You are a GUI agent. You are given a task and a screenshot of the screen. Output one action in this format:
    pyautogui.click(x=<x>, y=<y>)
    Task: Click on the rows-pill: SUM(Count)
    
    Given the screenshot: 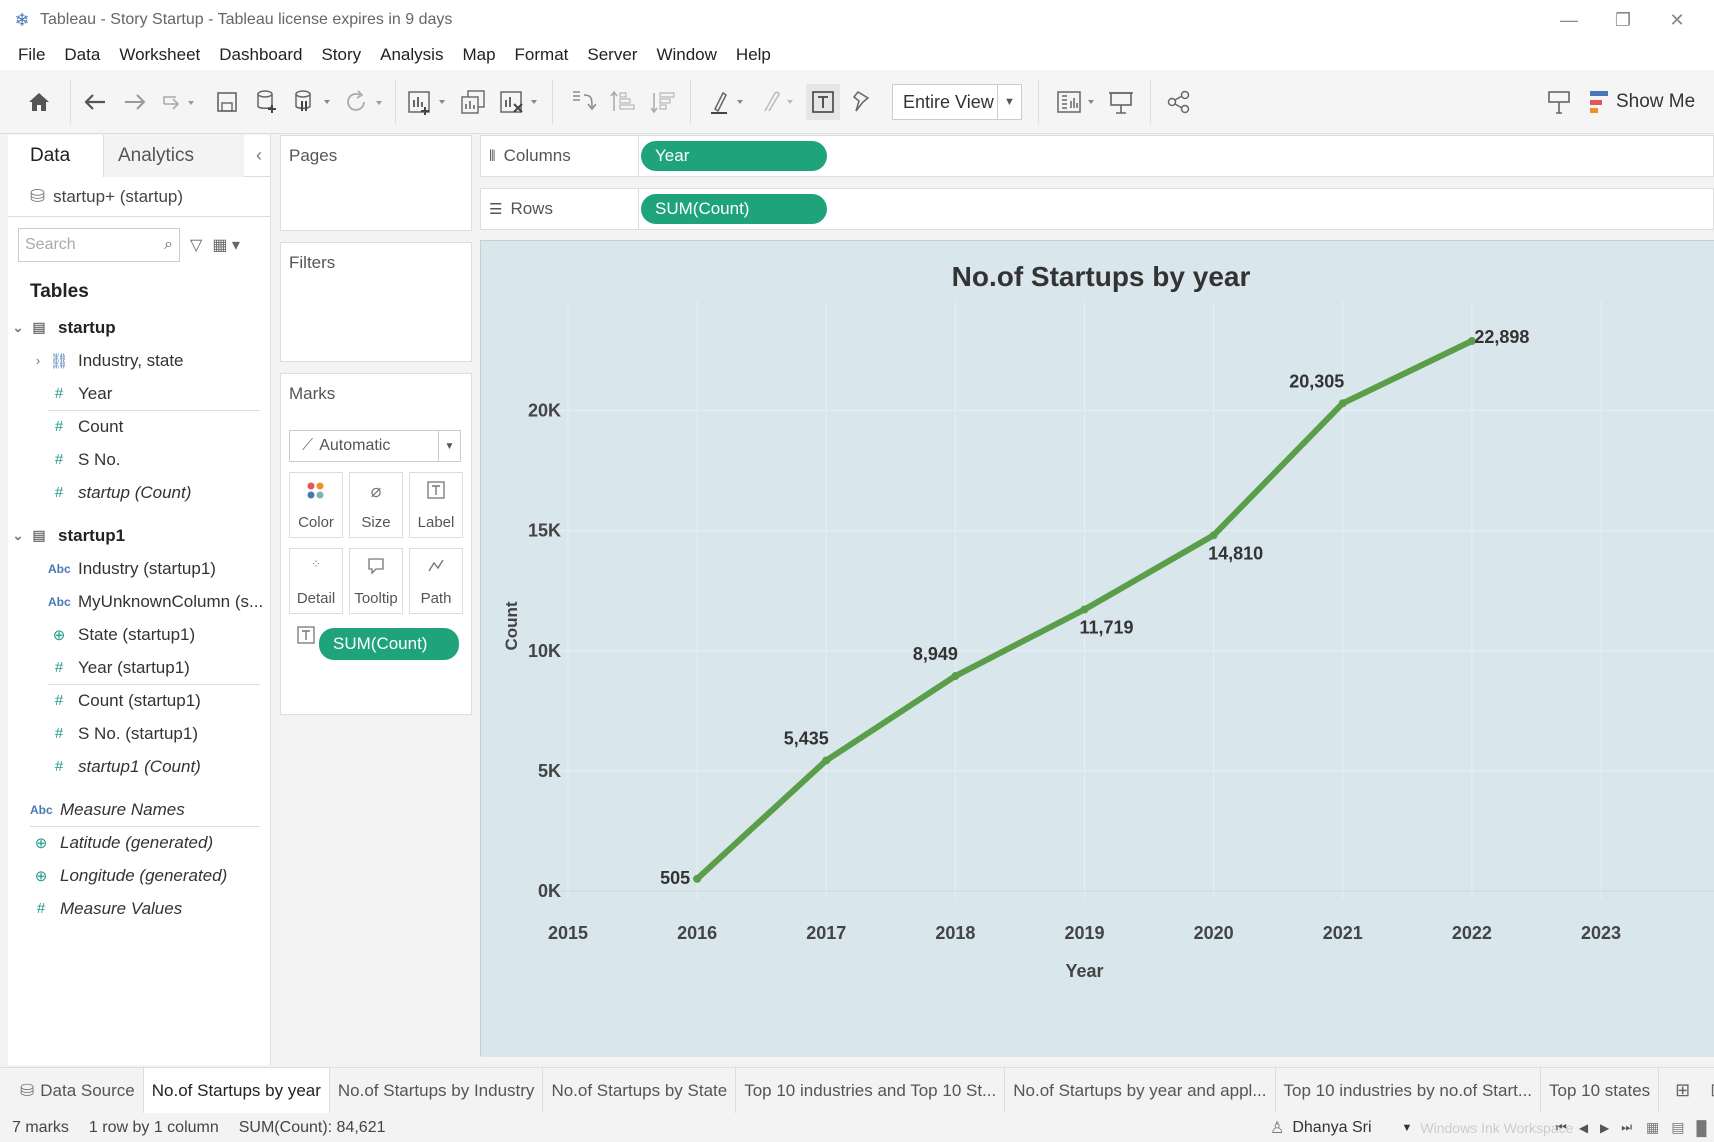 What is the action you would take?
    pyautogui.click(x=734, y=209)
    